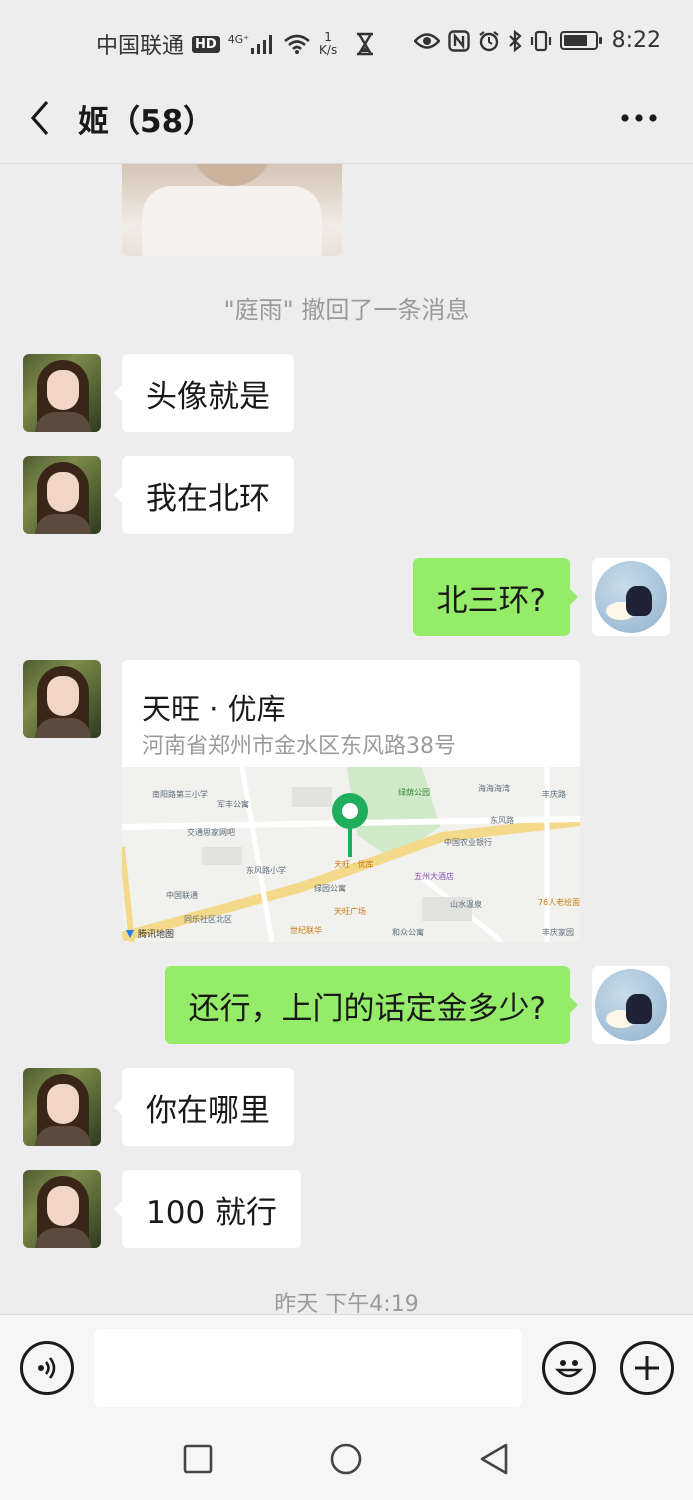 This screenshot has width=693, height=1500. I want to click on plus-button, so click(647, 1368).